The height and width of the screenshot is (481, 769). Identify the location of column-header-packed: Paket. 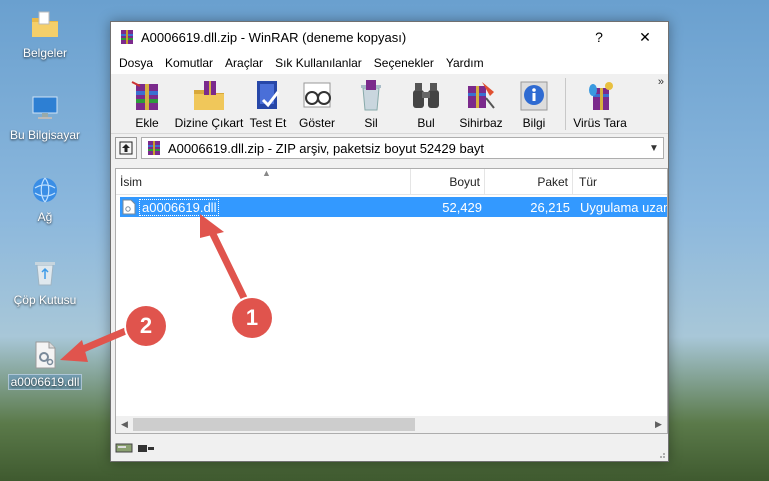
(529, 181).